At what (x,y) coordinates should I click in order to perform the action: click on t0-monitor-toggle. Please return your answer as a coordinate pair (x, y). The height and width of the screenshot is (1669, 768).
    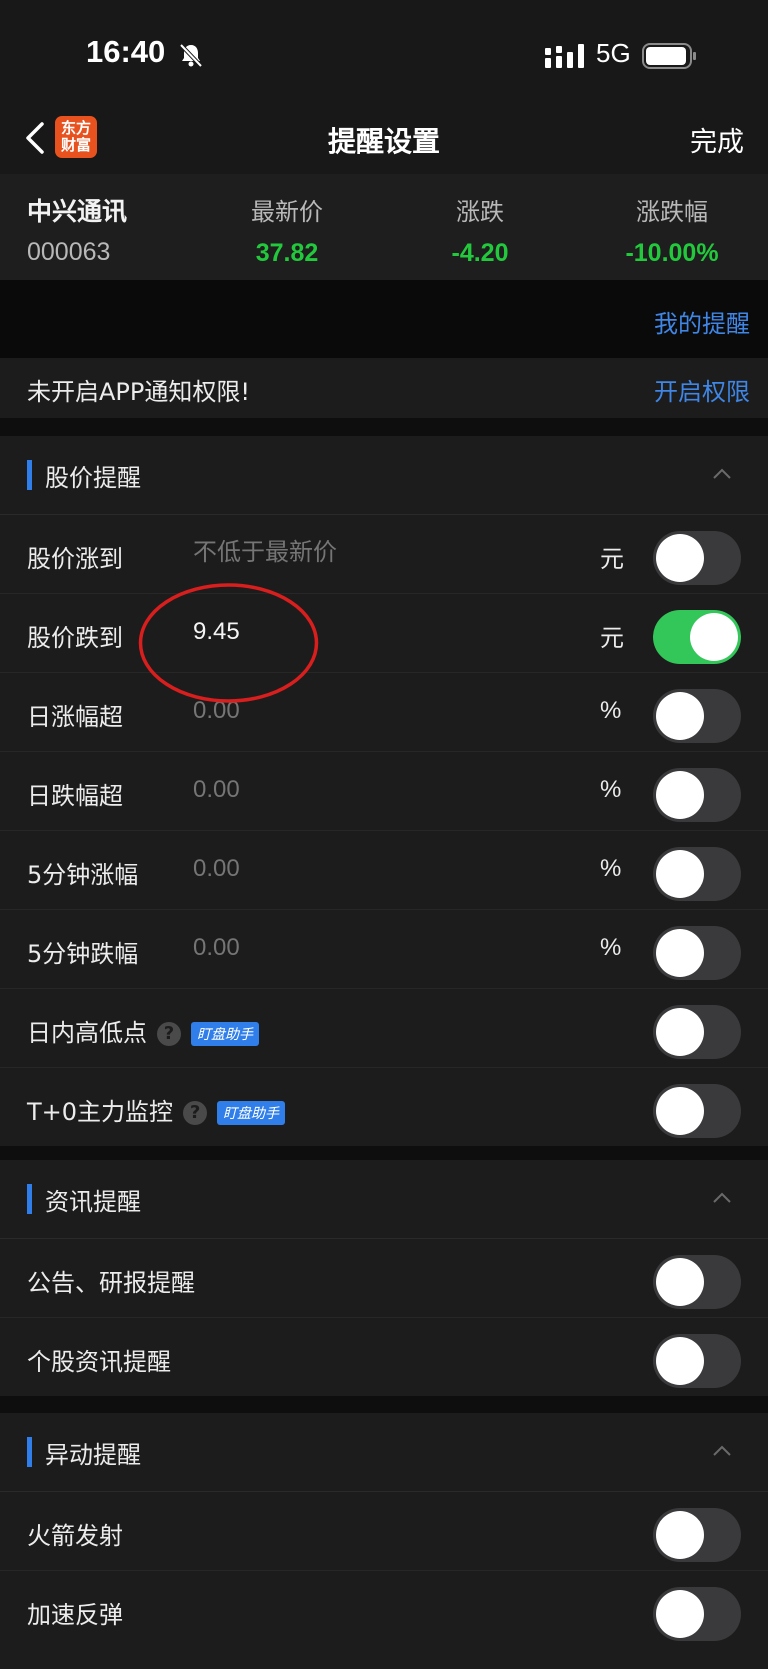
    Looking at the image, I should click on (697, 1111).